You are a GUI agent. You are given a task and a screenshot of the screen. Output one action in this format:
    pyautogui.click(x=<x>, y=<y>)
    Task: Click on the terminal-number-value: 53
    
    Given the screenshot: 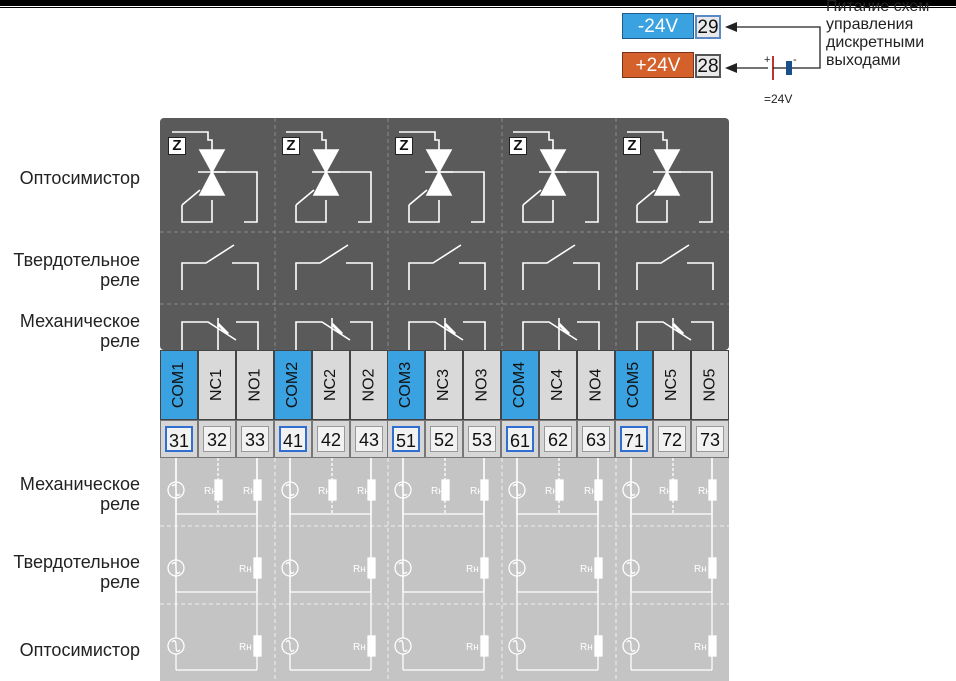 What is the action you would take?
    pyautogui.click(x=482, y=439)
    